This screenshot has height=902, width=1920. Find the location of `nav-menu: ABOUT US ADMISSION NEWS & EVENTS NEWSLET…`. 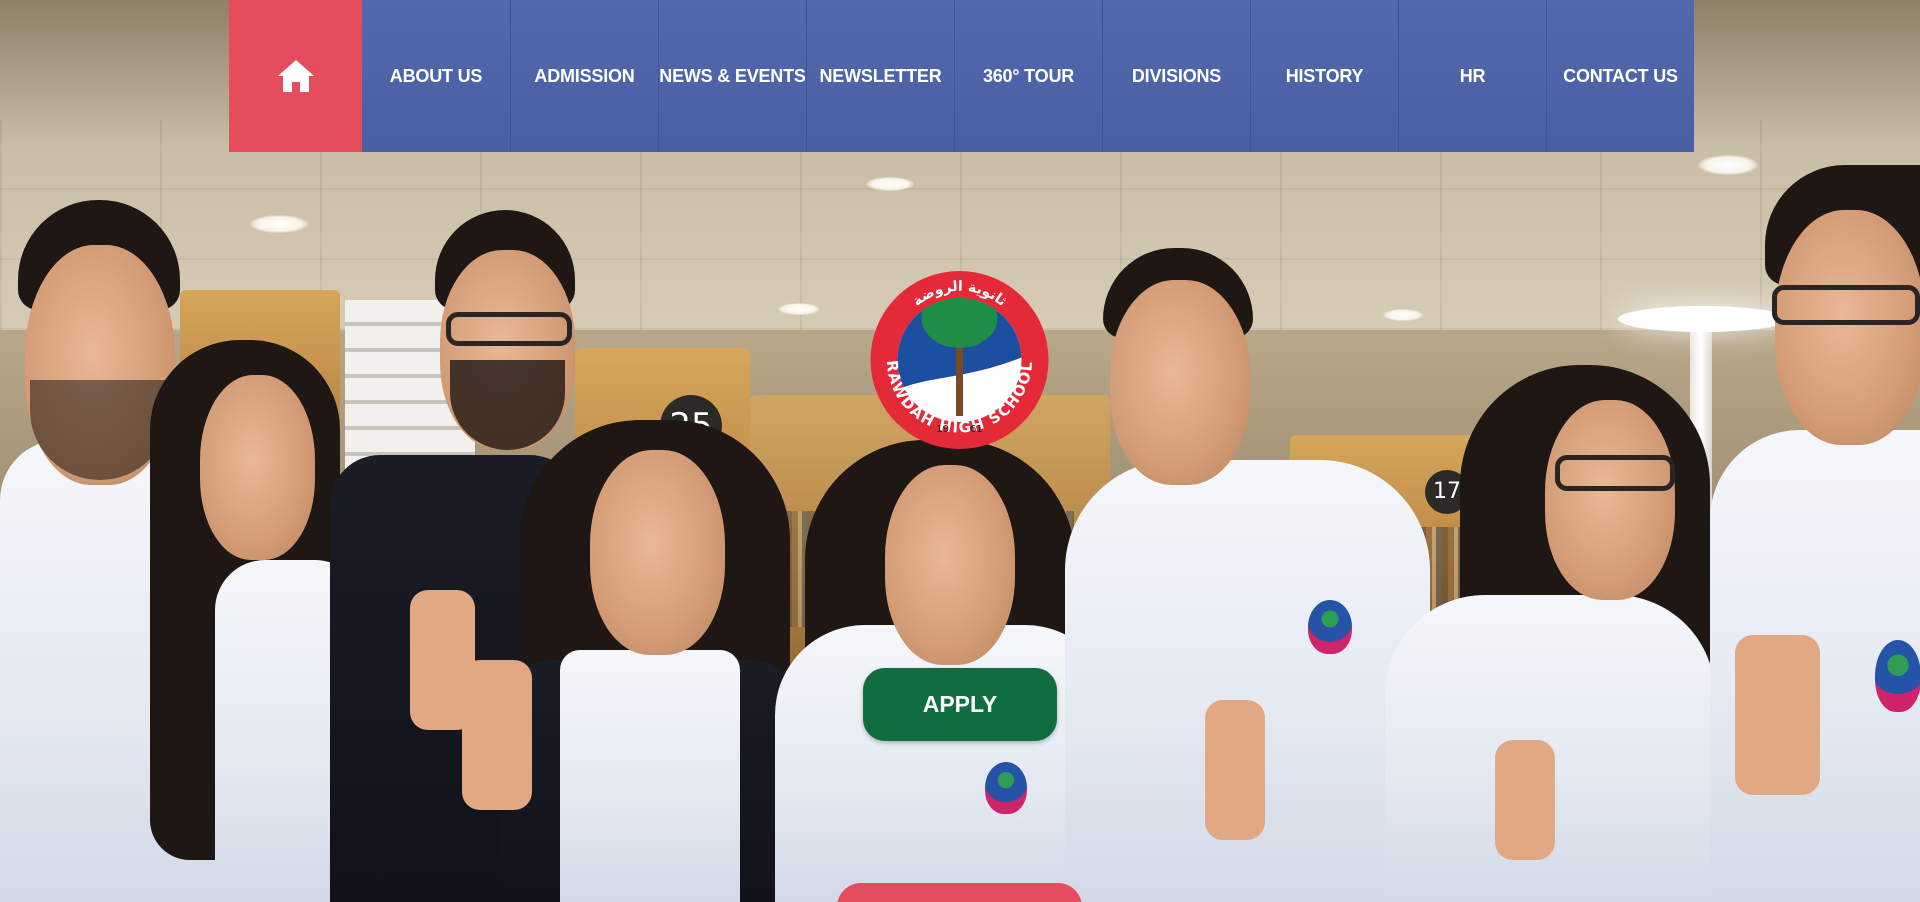

nav-menu: ABOUT US ADMISSION NEWS & EVENTS NEWSLET… is located at coordinates (1028, 76).